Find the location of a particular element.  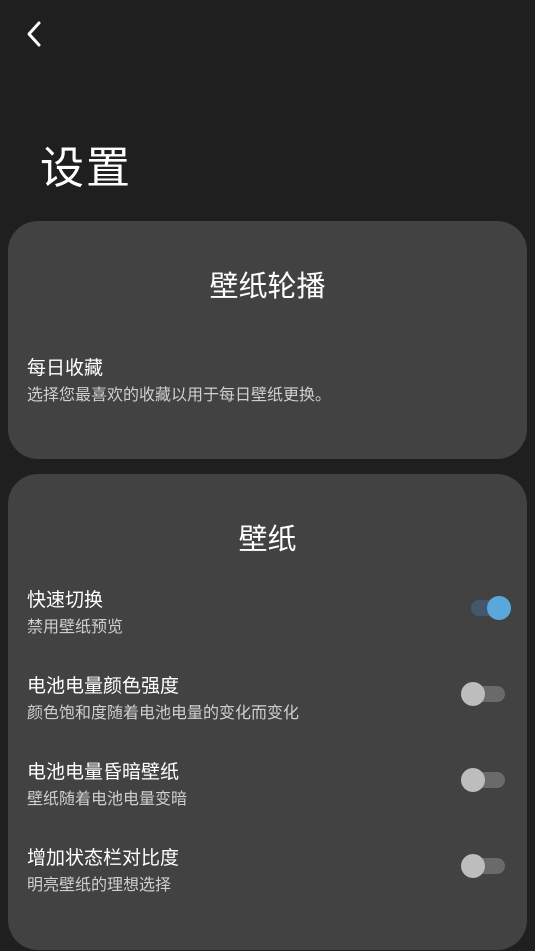

battery-dim-wallpaper-row: 电池电量昏暗壁纸 壁纸随着电池电量变暗 is located at coordinates (267, 792).